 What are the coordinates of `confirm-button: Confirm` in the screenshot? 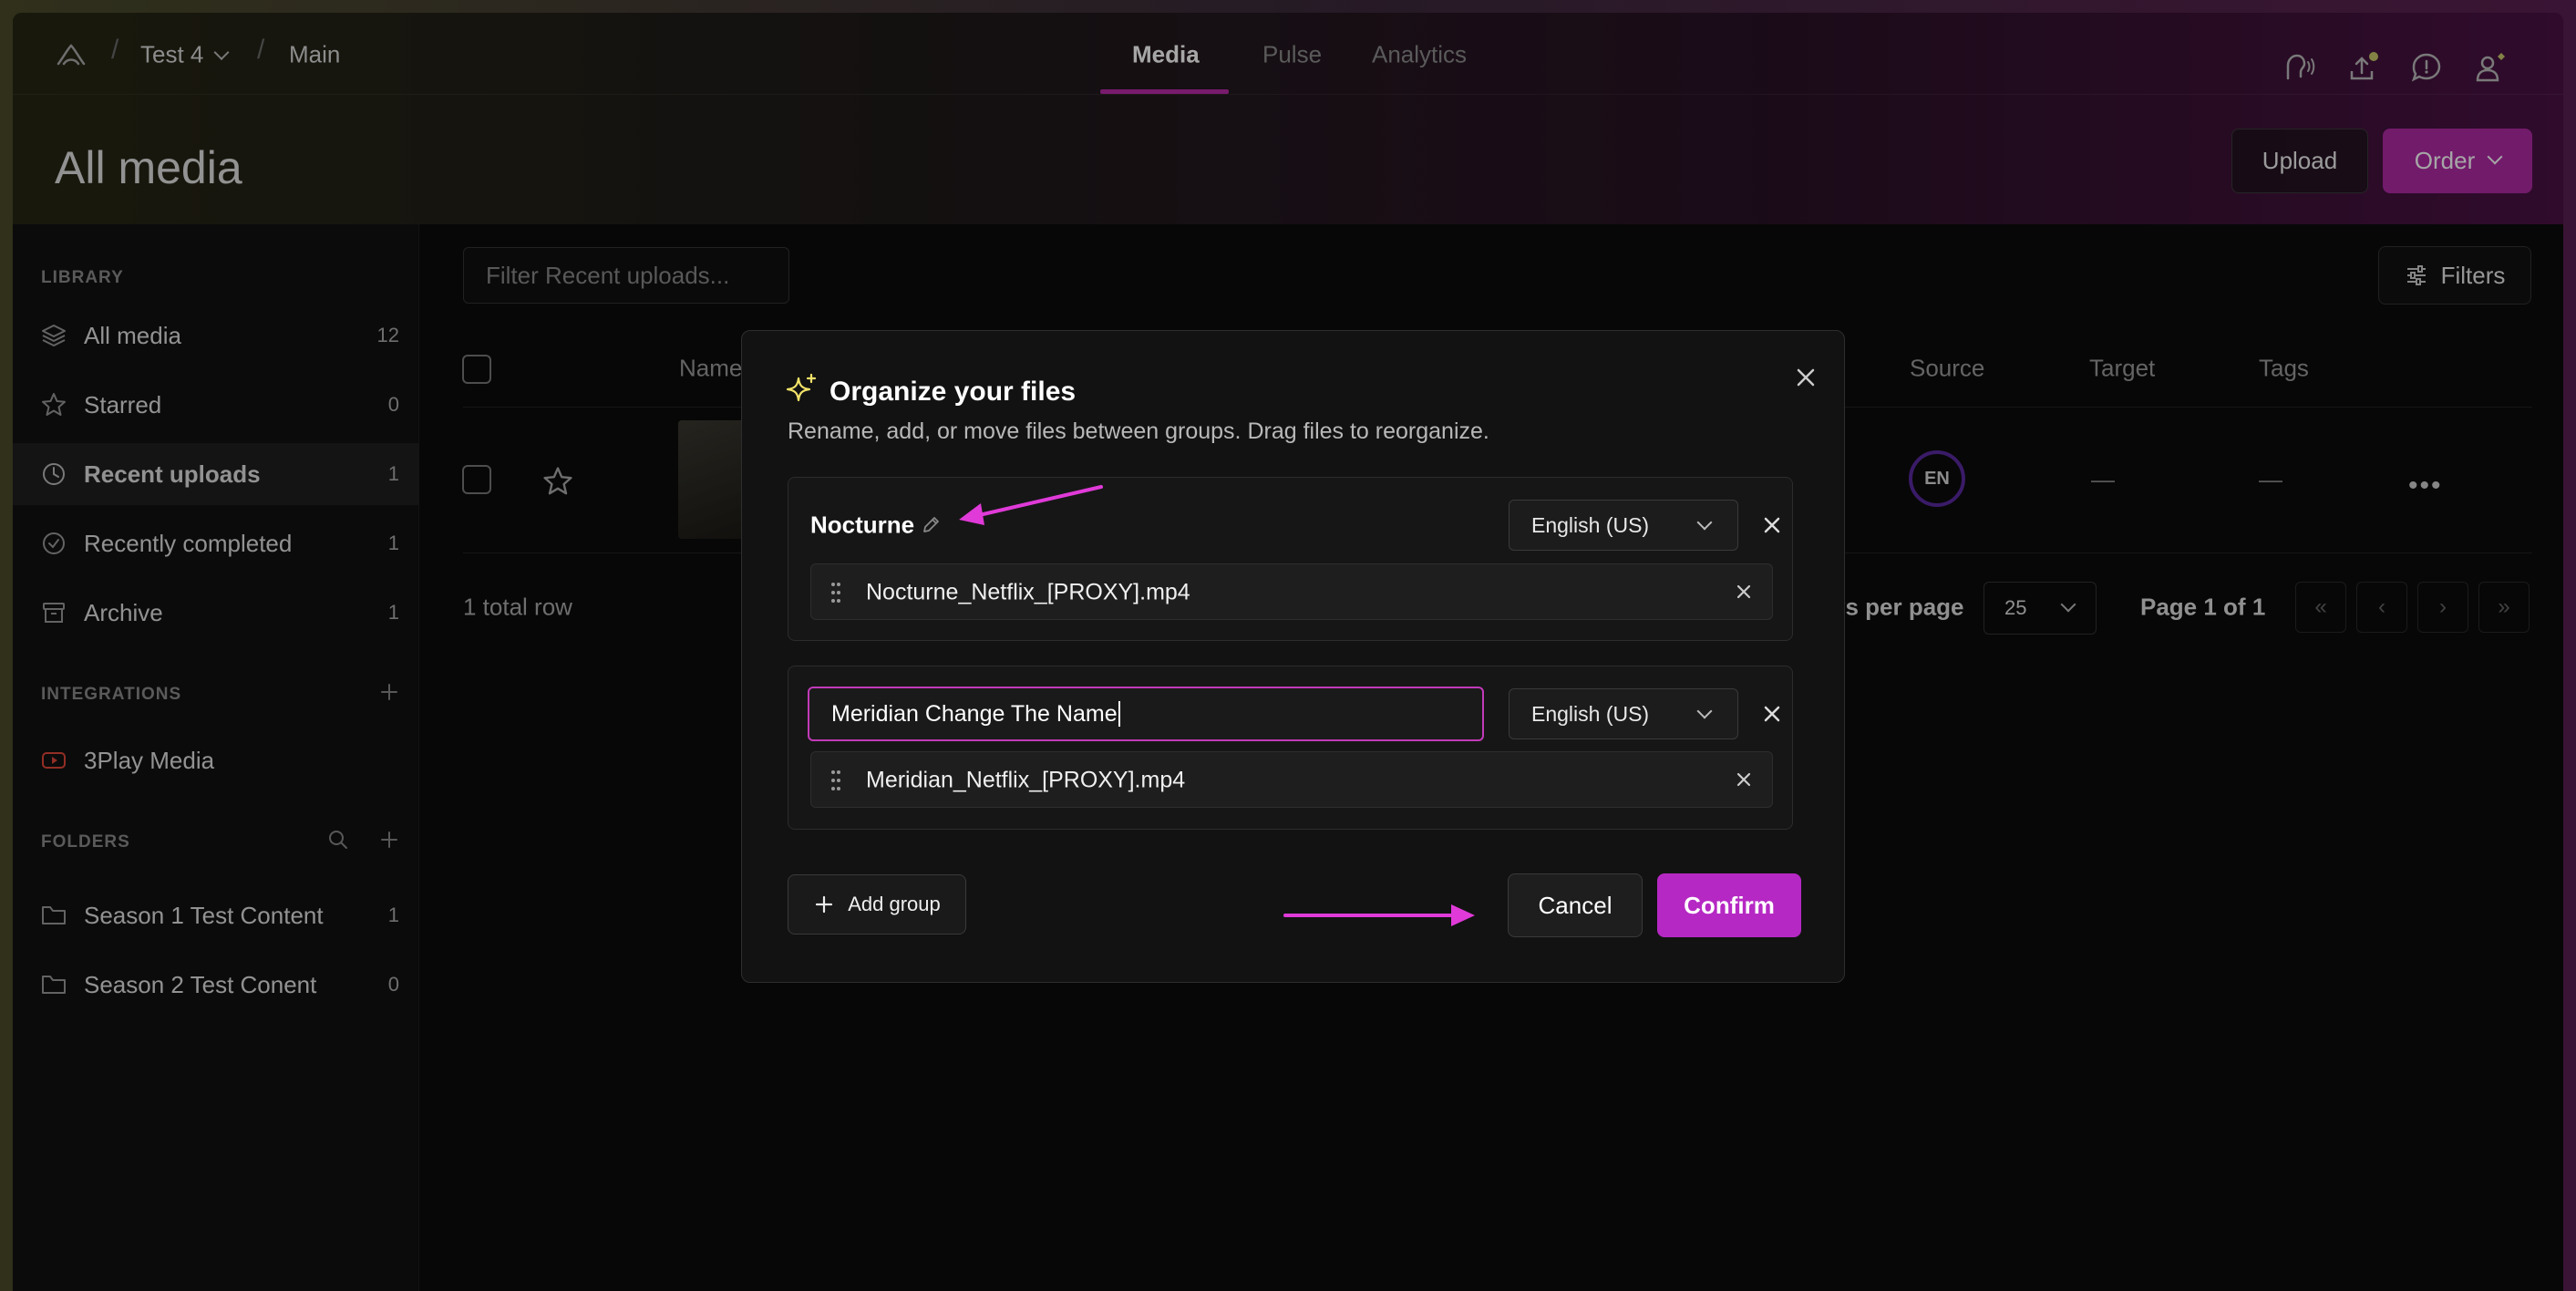 It's located at (1729, 905).